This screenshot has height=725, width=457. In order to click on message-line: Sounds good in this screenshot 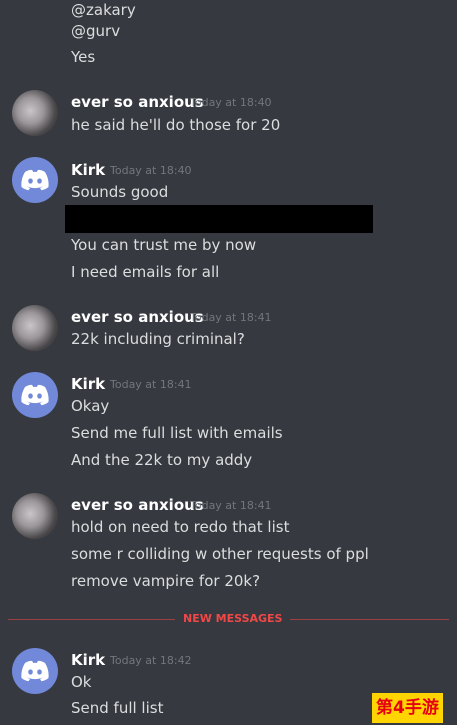, I will do `click(120, 192)`.